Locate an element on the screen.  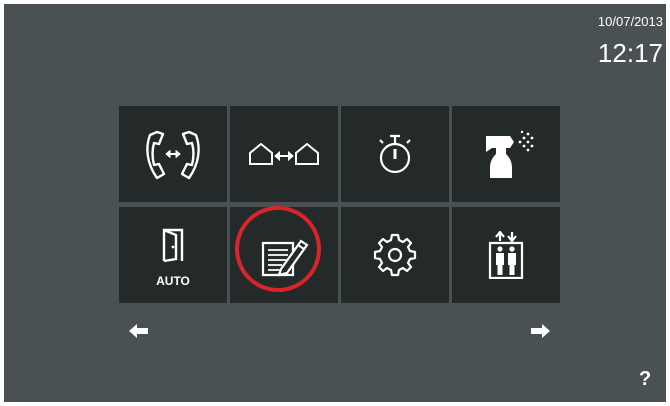
elevator-icon is located at coordinates (506, 255).